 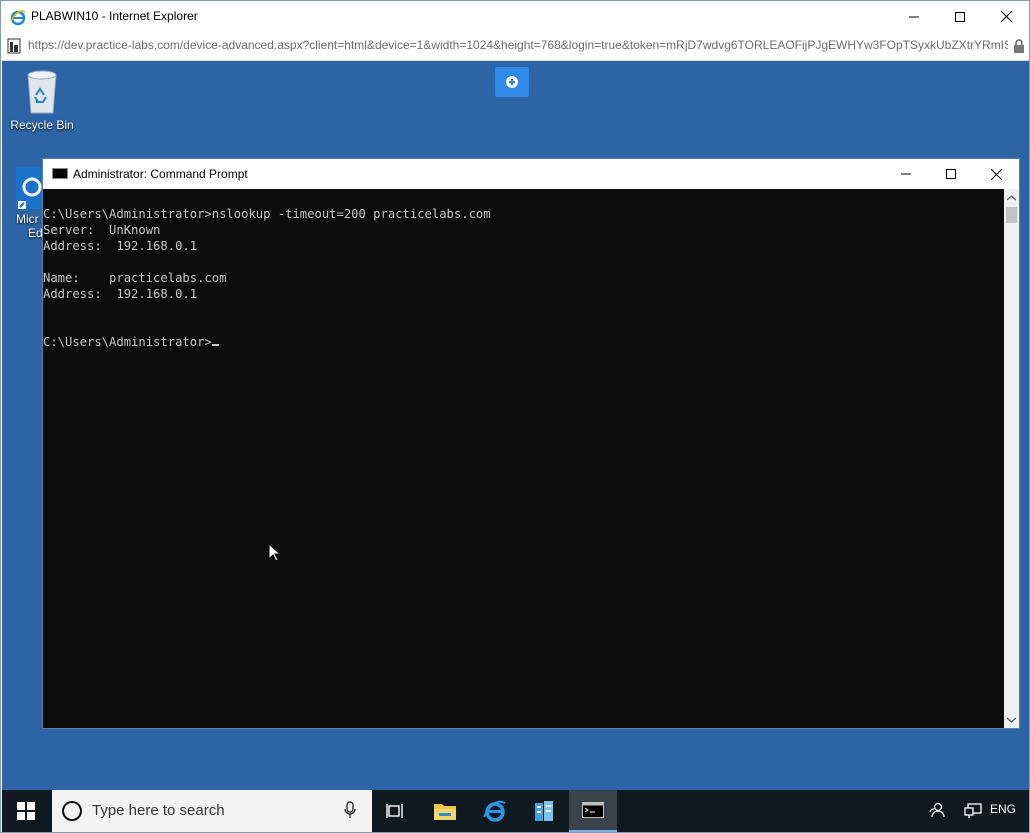 I want to click on mouse-pointer-icon, so click(x=274, y=552).